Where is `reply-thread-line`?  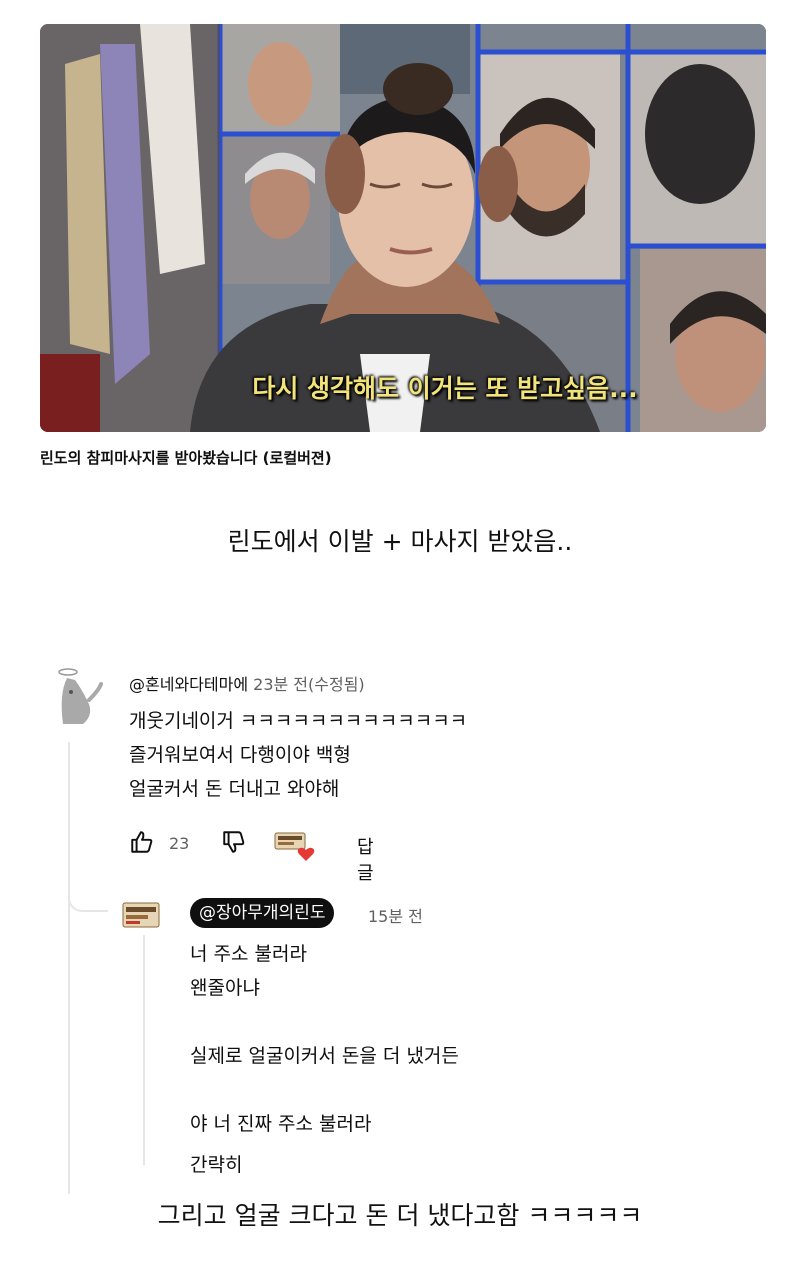 reply-thread-line is located at coordinates (144, 1050).